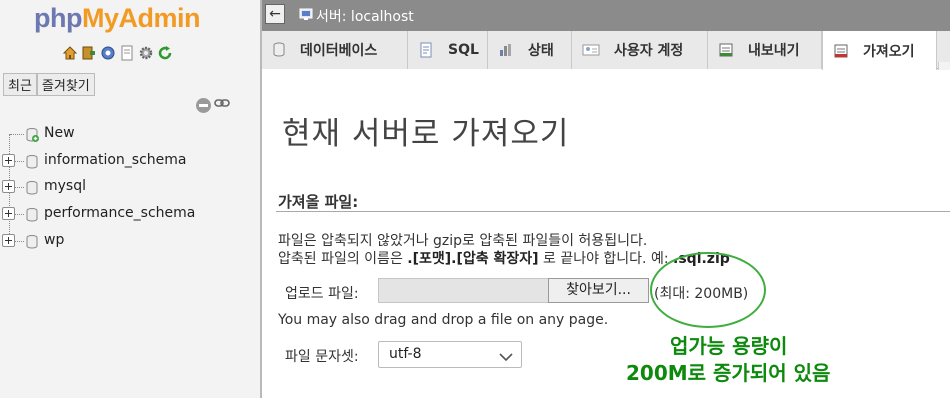 The width and height of the screenshot is (950, 398). What do you see at coordinates (89, 53) in the screenshot?
I see `exit-icon` at bounding box center [89, 53].